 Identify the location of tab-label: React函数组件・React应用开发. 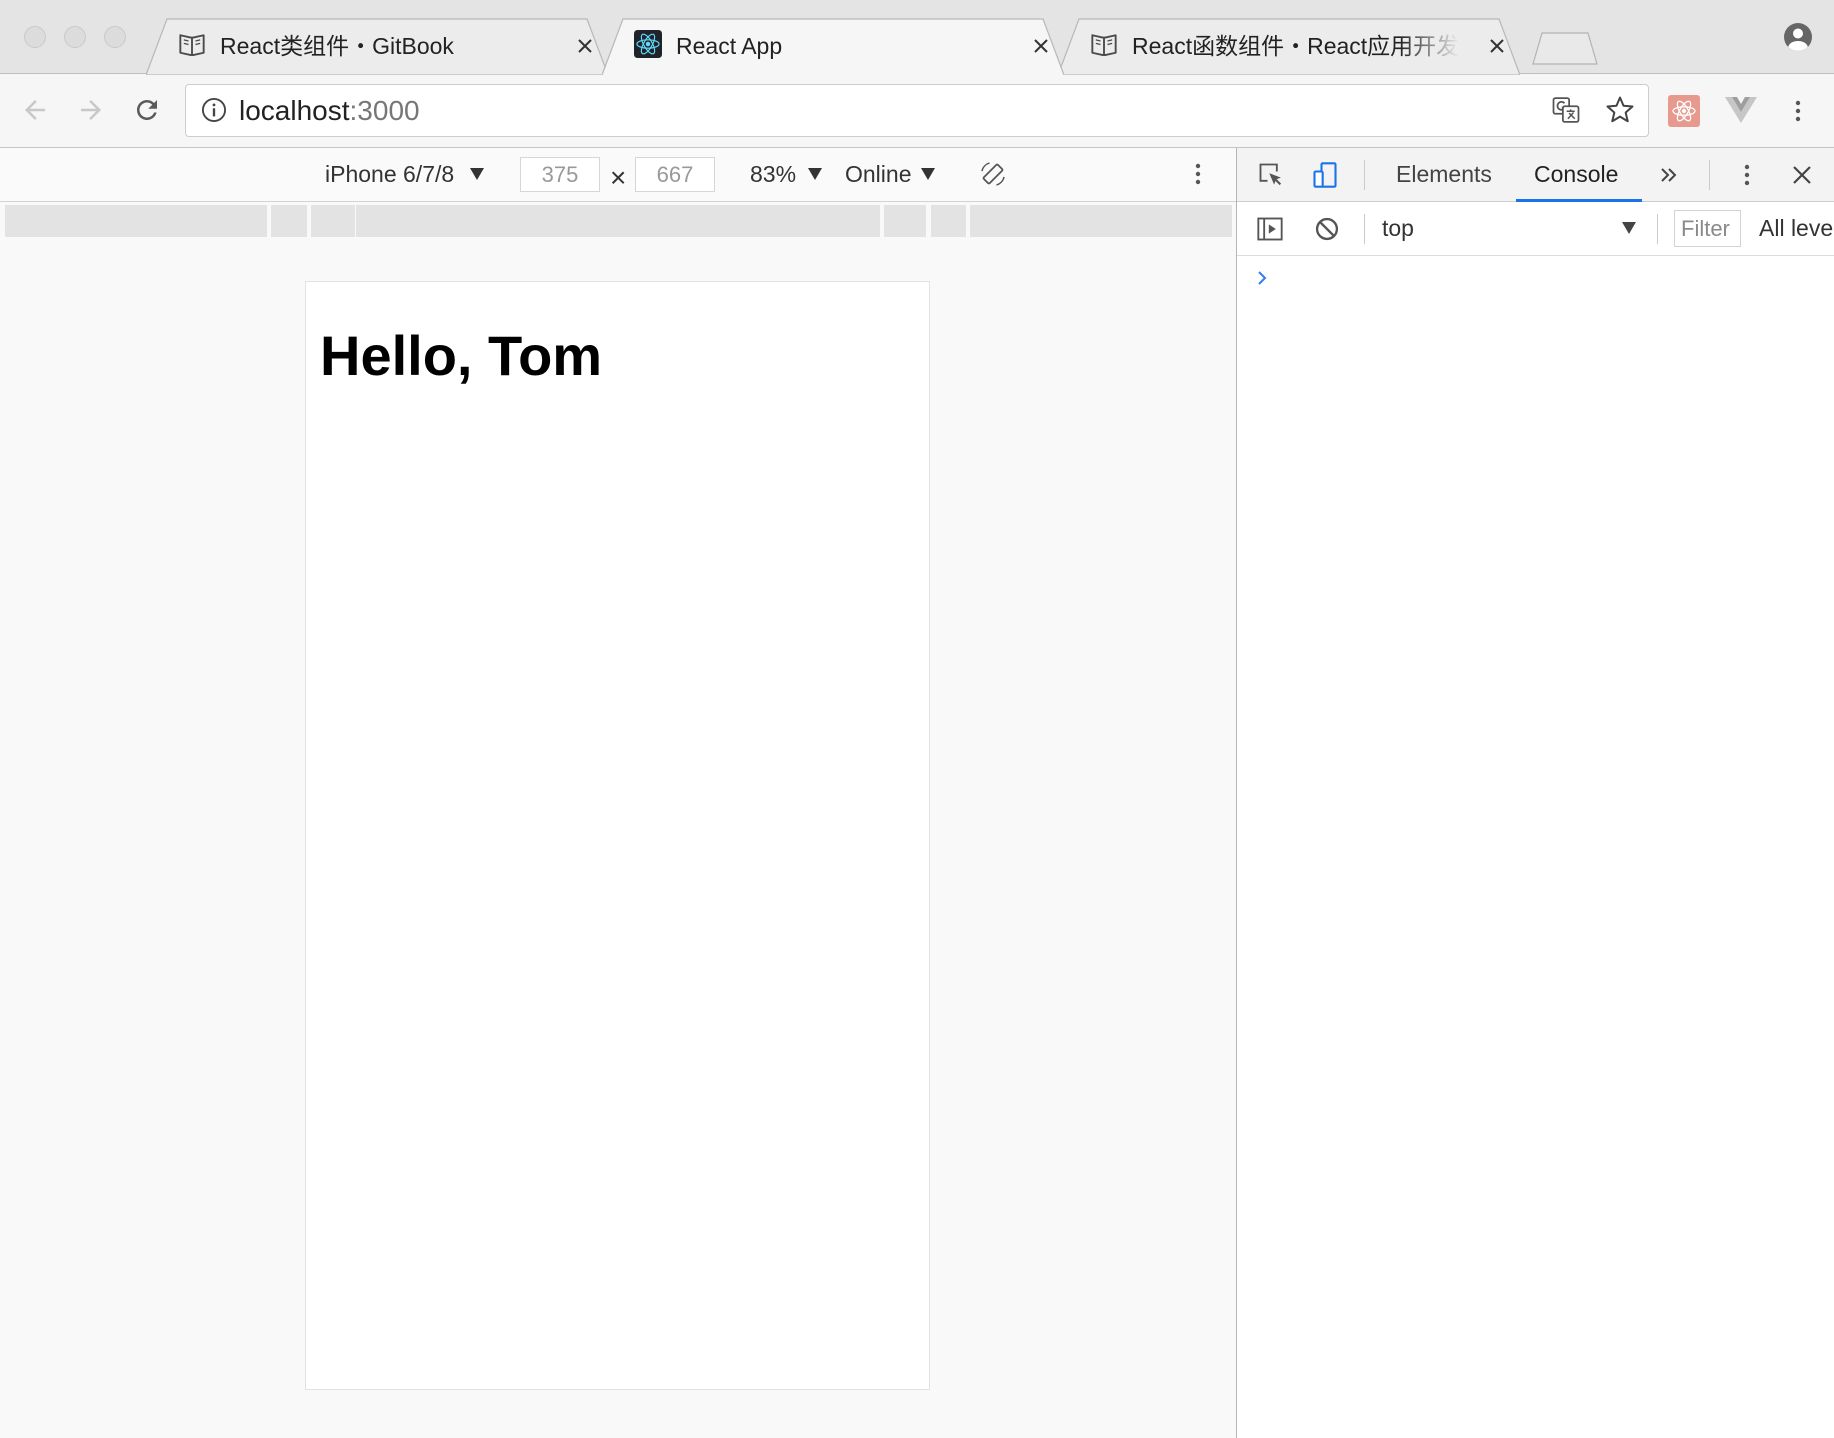
(1296, 46).